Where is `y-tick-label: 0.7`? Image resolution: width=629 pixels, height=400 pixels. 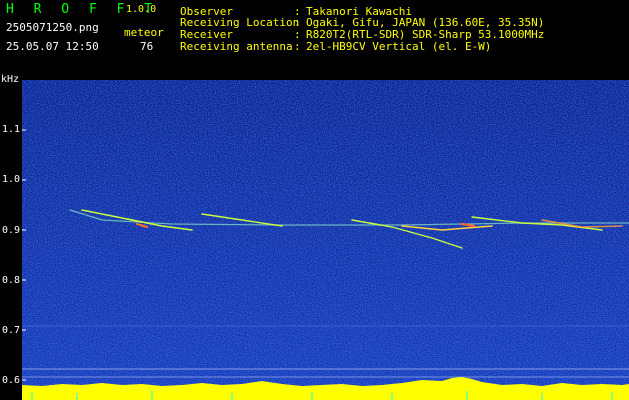 y-tick-label: 0.7 is located at coordinates (11, 330).